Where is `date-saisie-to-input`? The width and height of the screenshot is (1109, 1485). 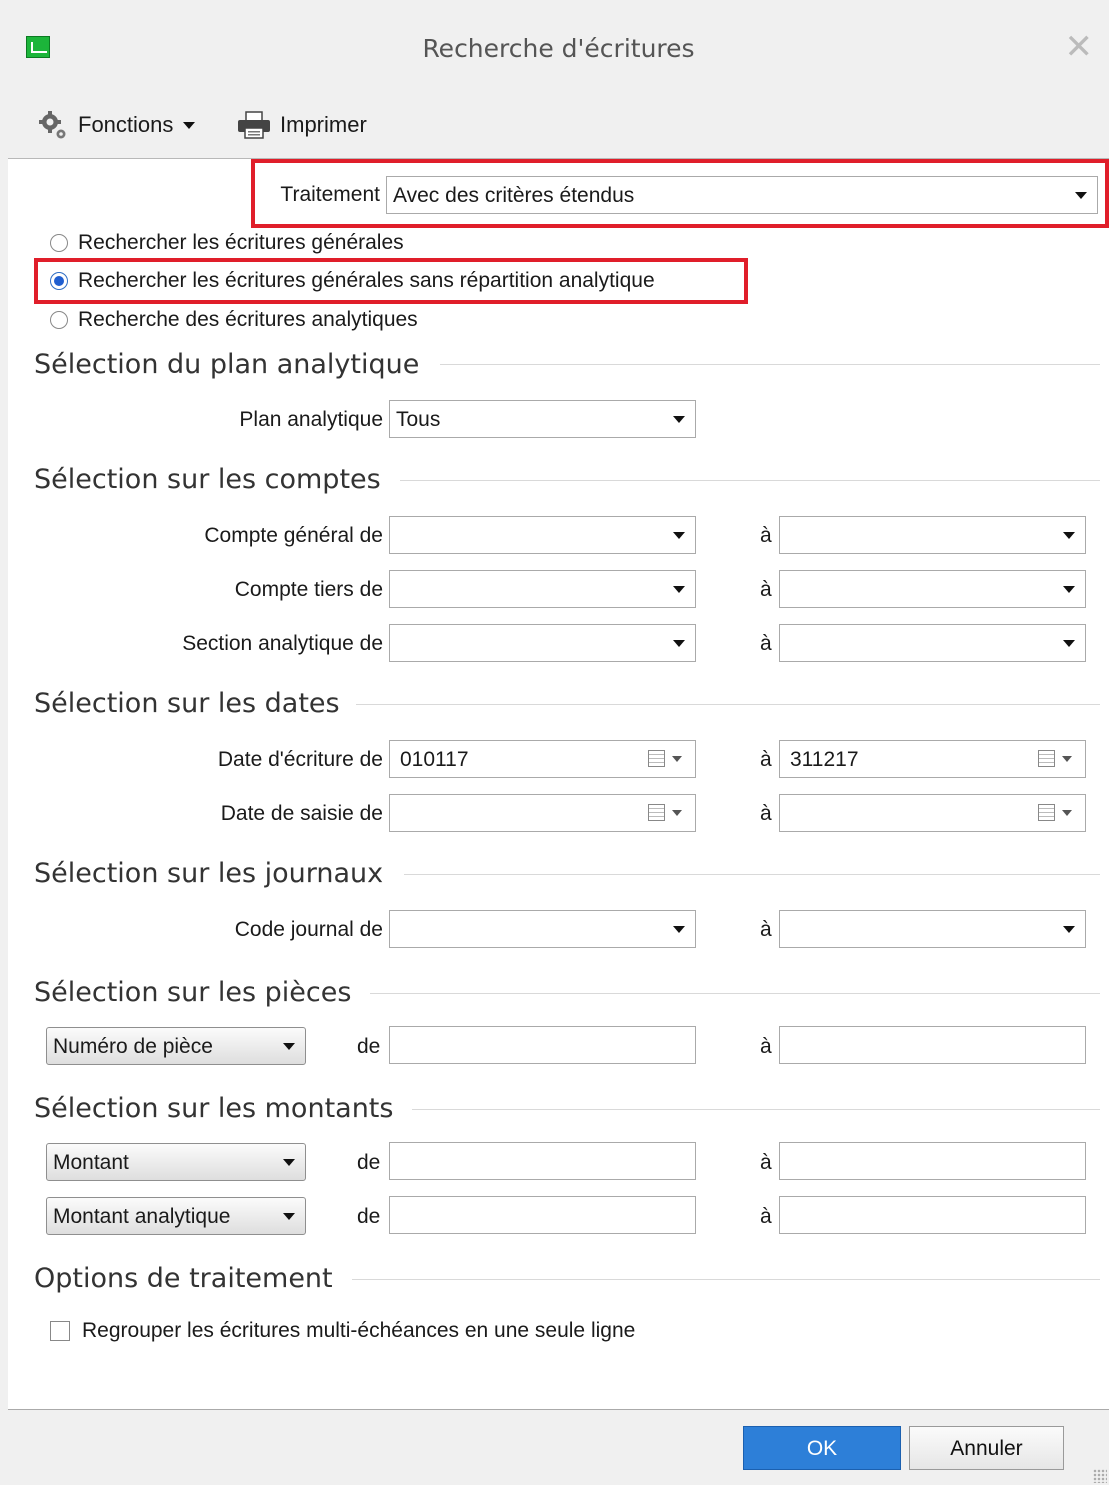
date-saisie-to-input is located at coordinates (932, 813).